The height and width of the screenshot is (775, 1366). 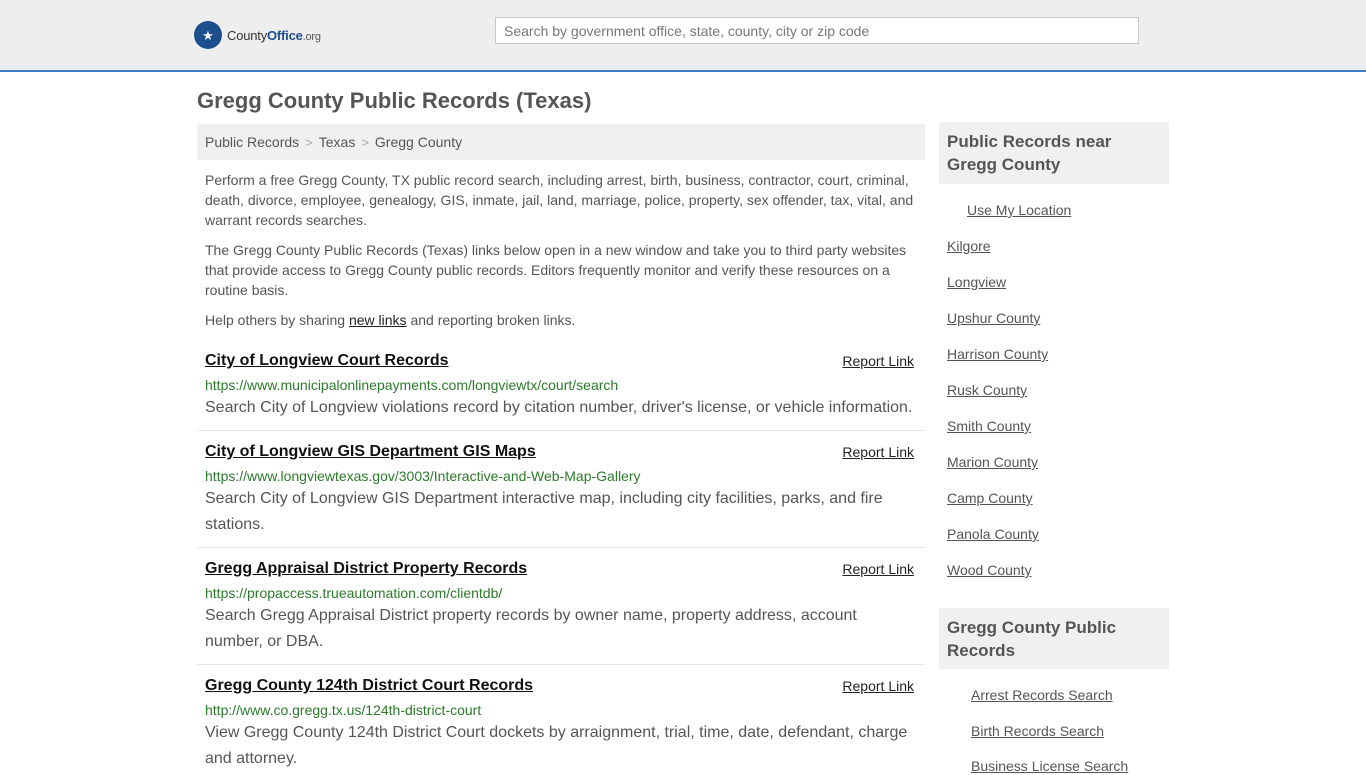 I want to click on page-title: Gregg County Public Records (Texas), so click(x=394, y=100).